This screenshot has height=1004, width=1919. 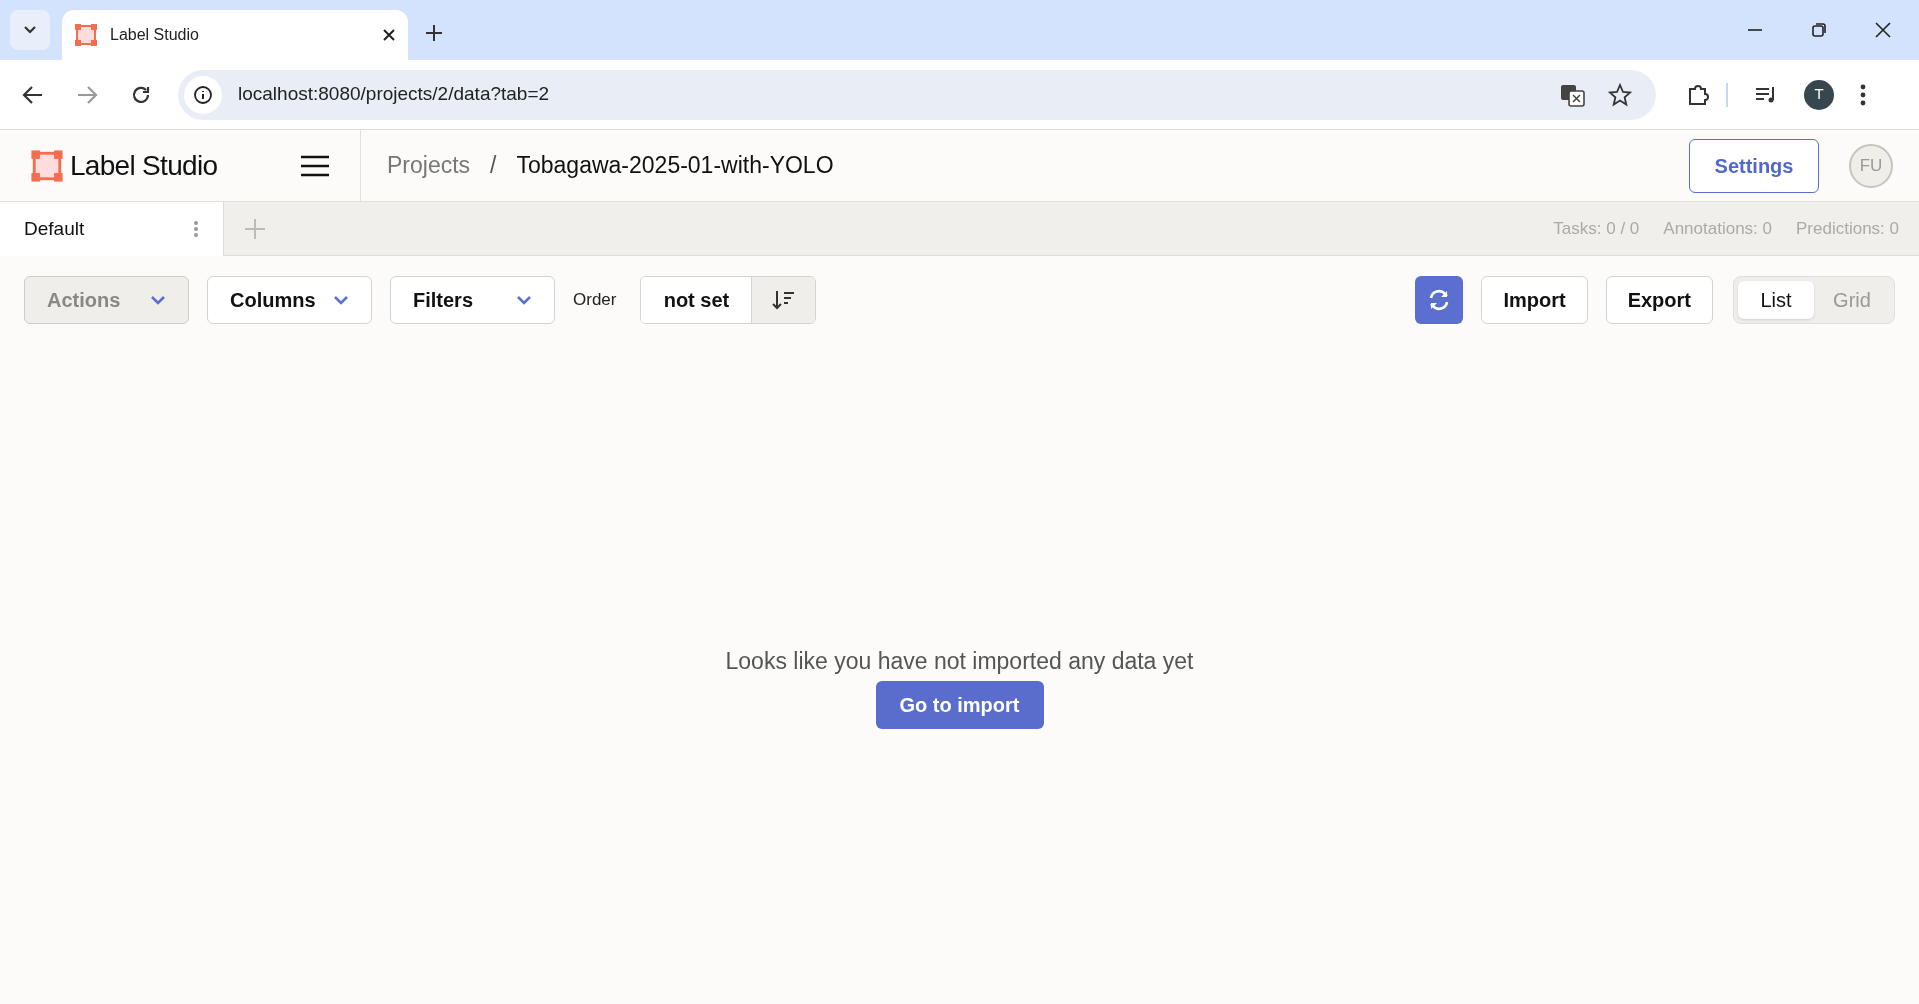 What do you see at coordinates (429, 165) in the screenshot?
I see `breadcrumb-link: Projects` at bounding box center [429, 165].